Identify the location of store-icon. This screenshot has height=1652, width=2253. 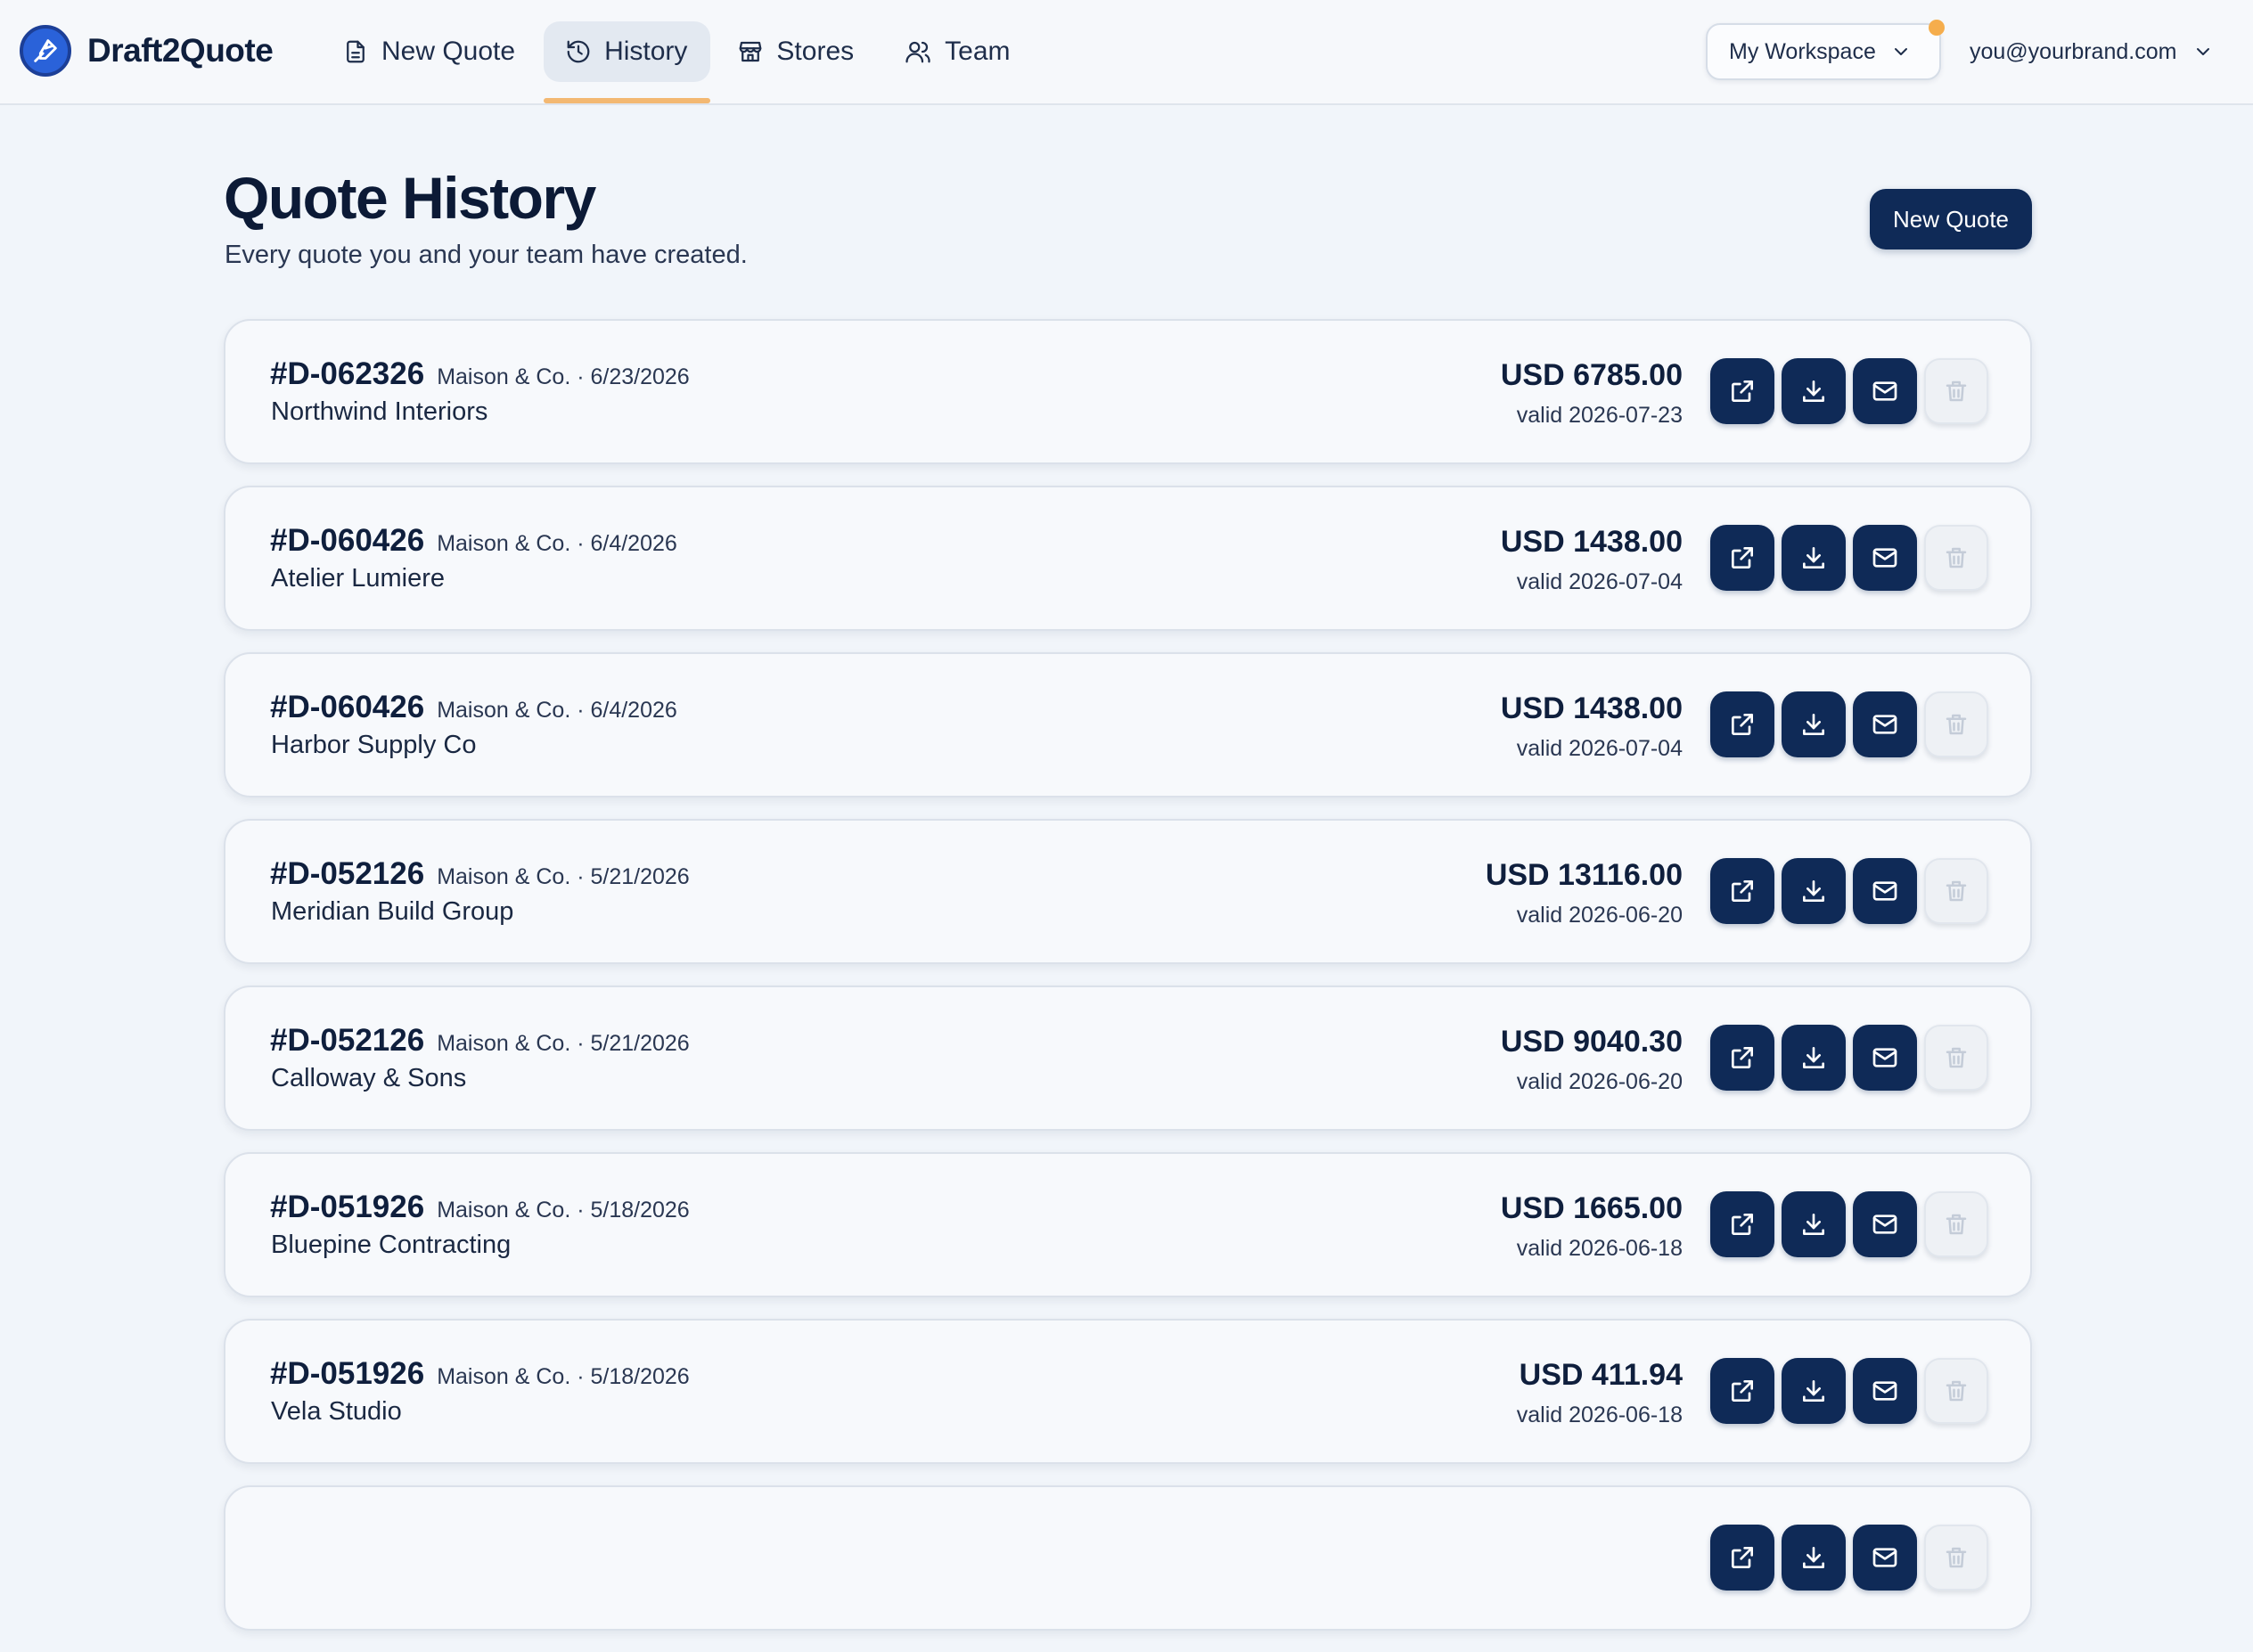
(751, 51).